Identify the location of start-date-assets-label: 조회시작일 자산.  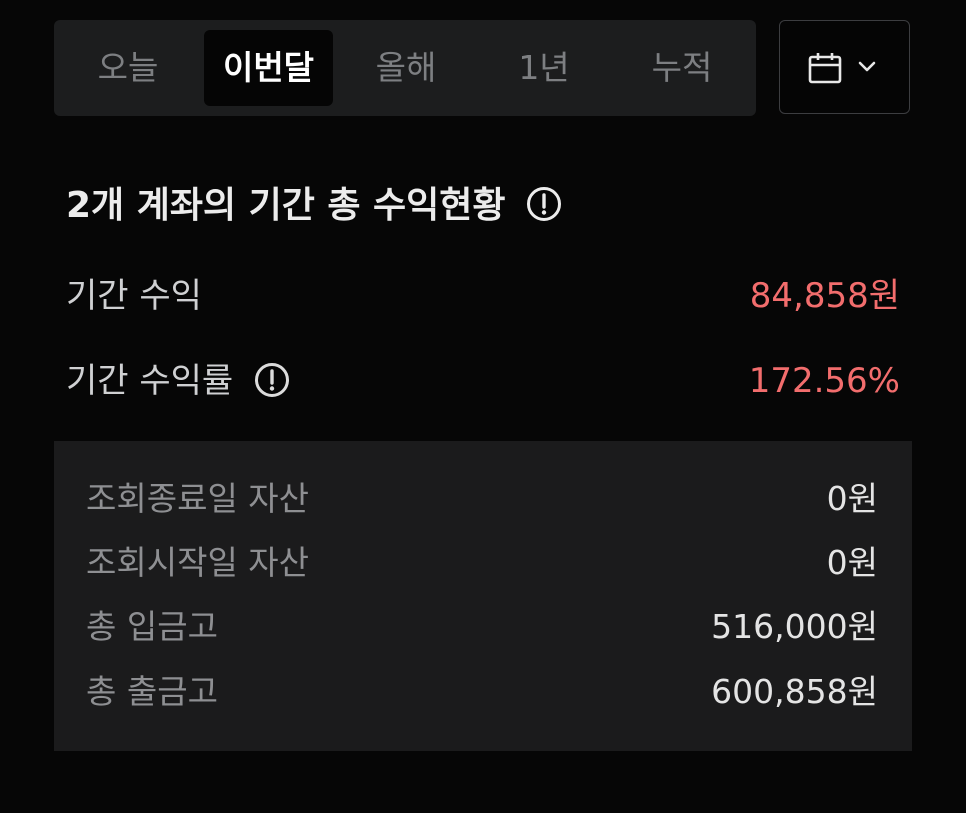
(198, 562).